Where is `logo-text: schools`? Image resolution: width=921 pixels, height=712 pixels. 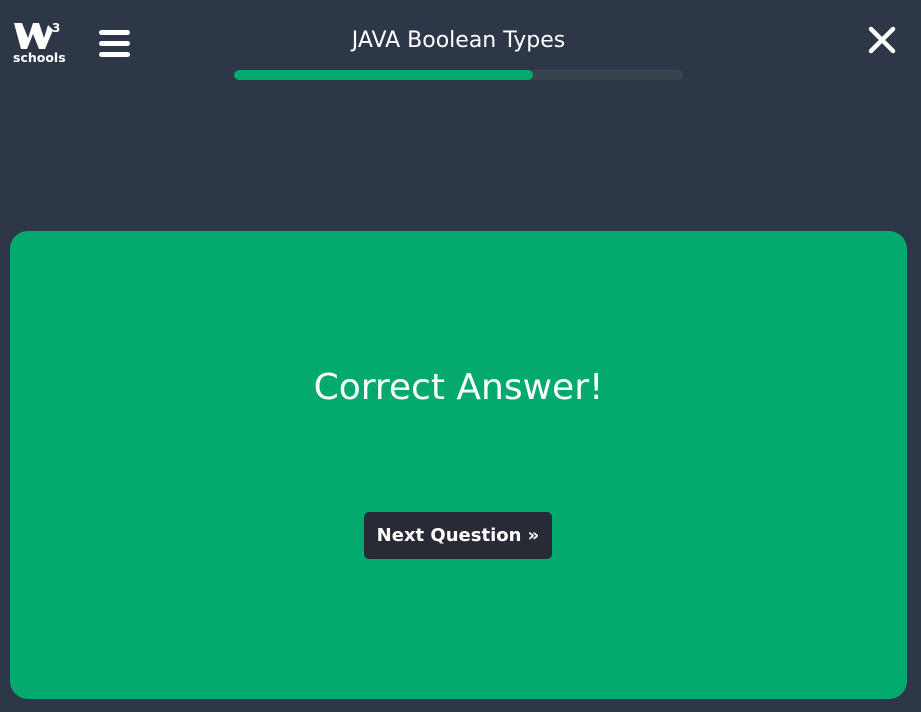
logo-text: schools is located at coordinates (39, 57).